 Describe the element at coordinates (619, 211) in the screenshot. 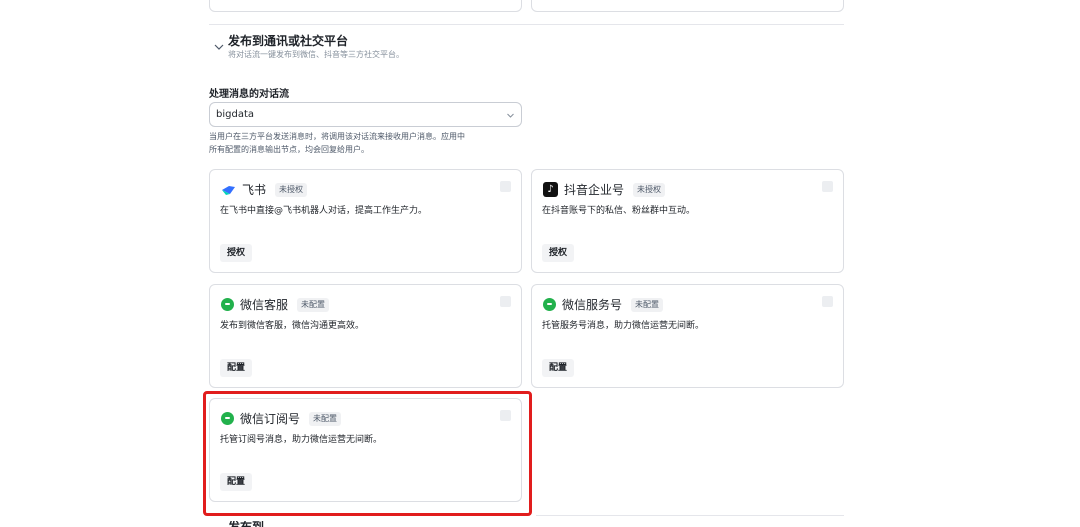

I see `card-description: 在抖音账号下的私信、粉丝群中互动。` at that location.